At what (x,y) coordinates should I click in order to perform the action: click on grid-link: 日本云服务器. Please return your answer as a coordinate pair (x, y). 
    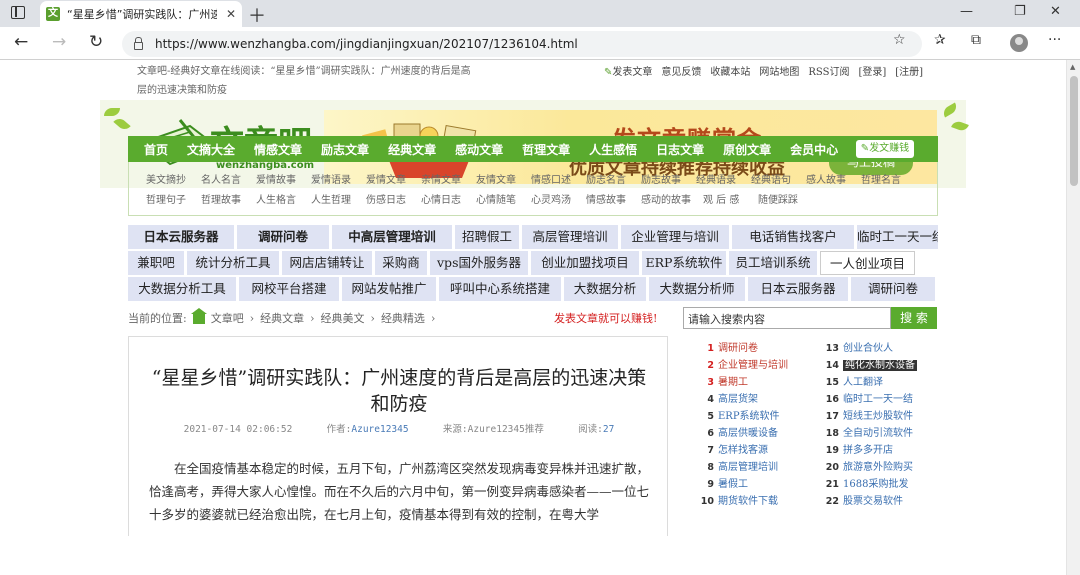
    Looking at the image, I should click on (181, 237).